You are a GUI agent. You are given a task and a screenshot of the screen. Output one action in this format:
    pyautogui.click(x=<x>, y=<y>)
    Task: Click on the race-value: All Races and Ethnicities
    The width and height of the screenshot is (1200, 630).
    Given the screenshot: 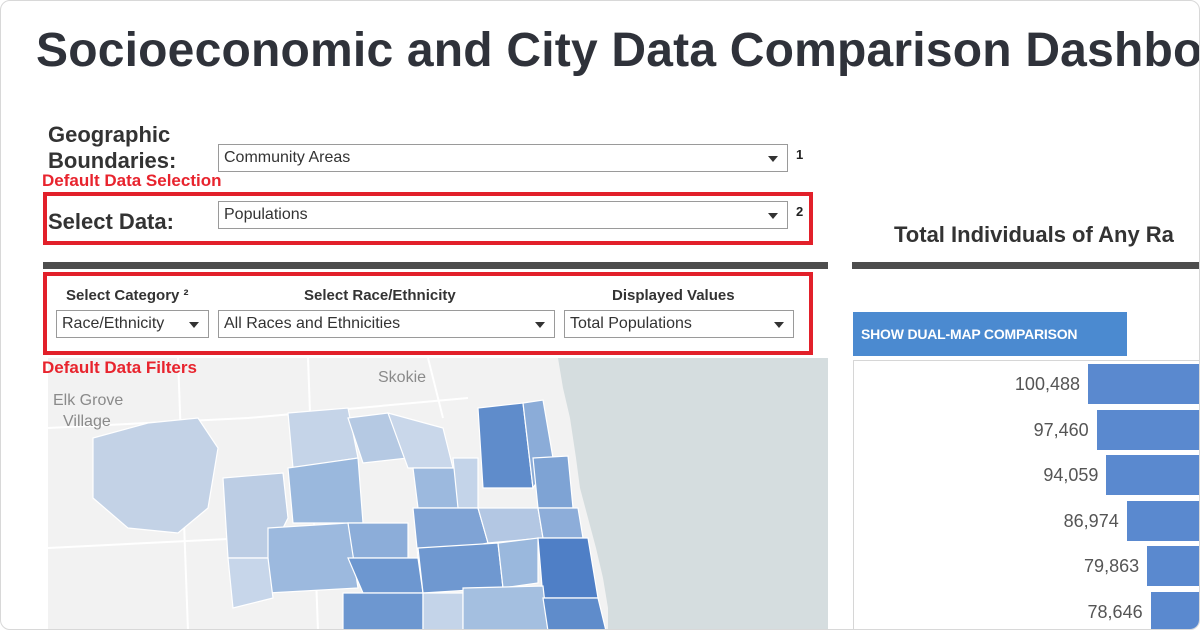 What is the action you would take?
    pyautogui.click(x=312, y=323)
    